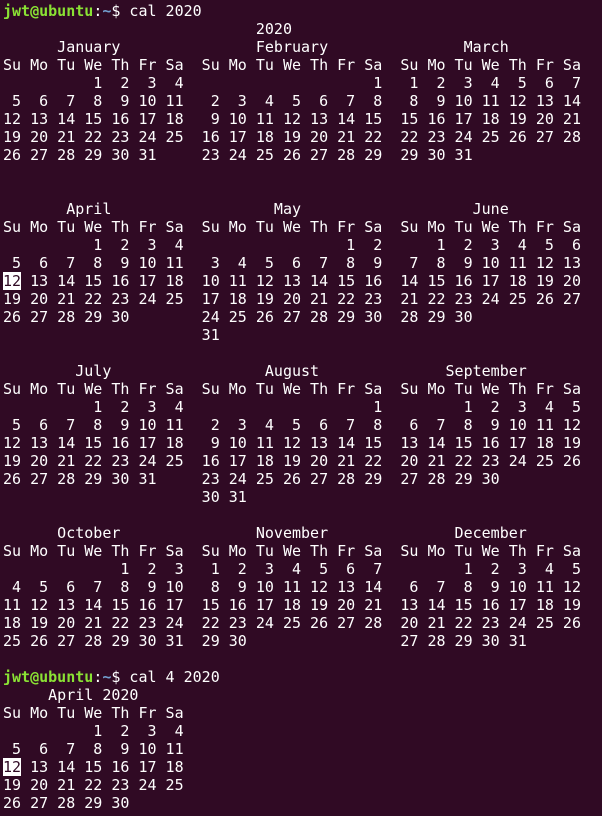 The width and height of the screenshot is (602, 816). What do you see at coordinates (93, 749) in the screenshot?
I see `output-line: 5 6 7 8 9 10 11` at bounding box center [93, 749].